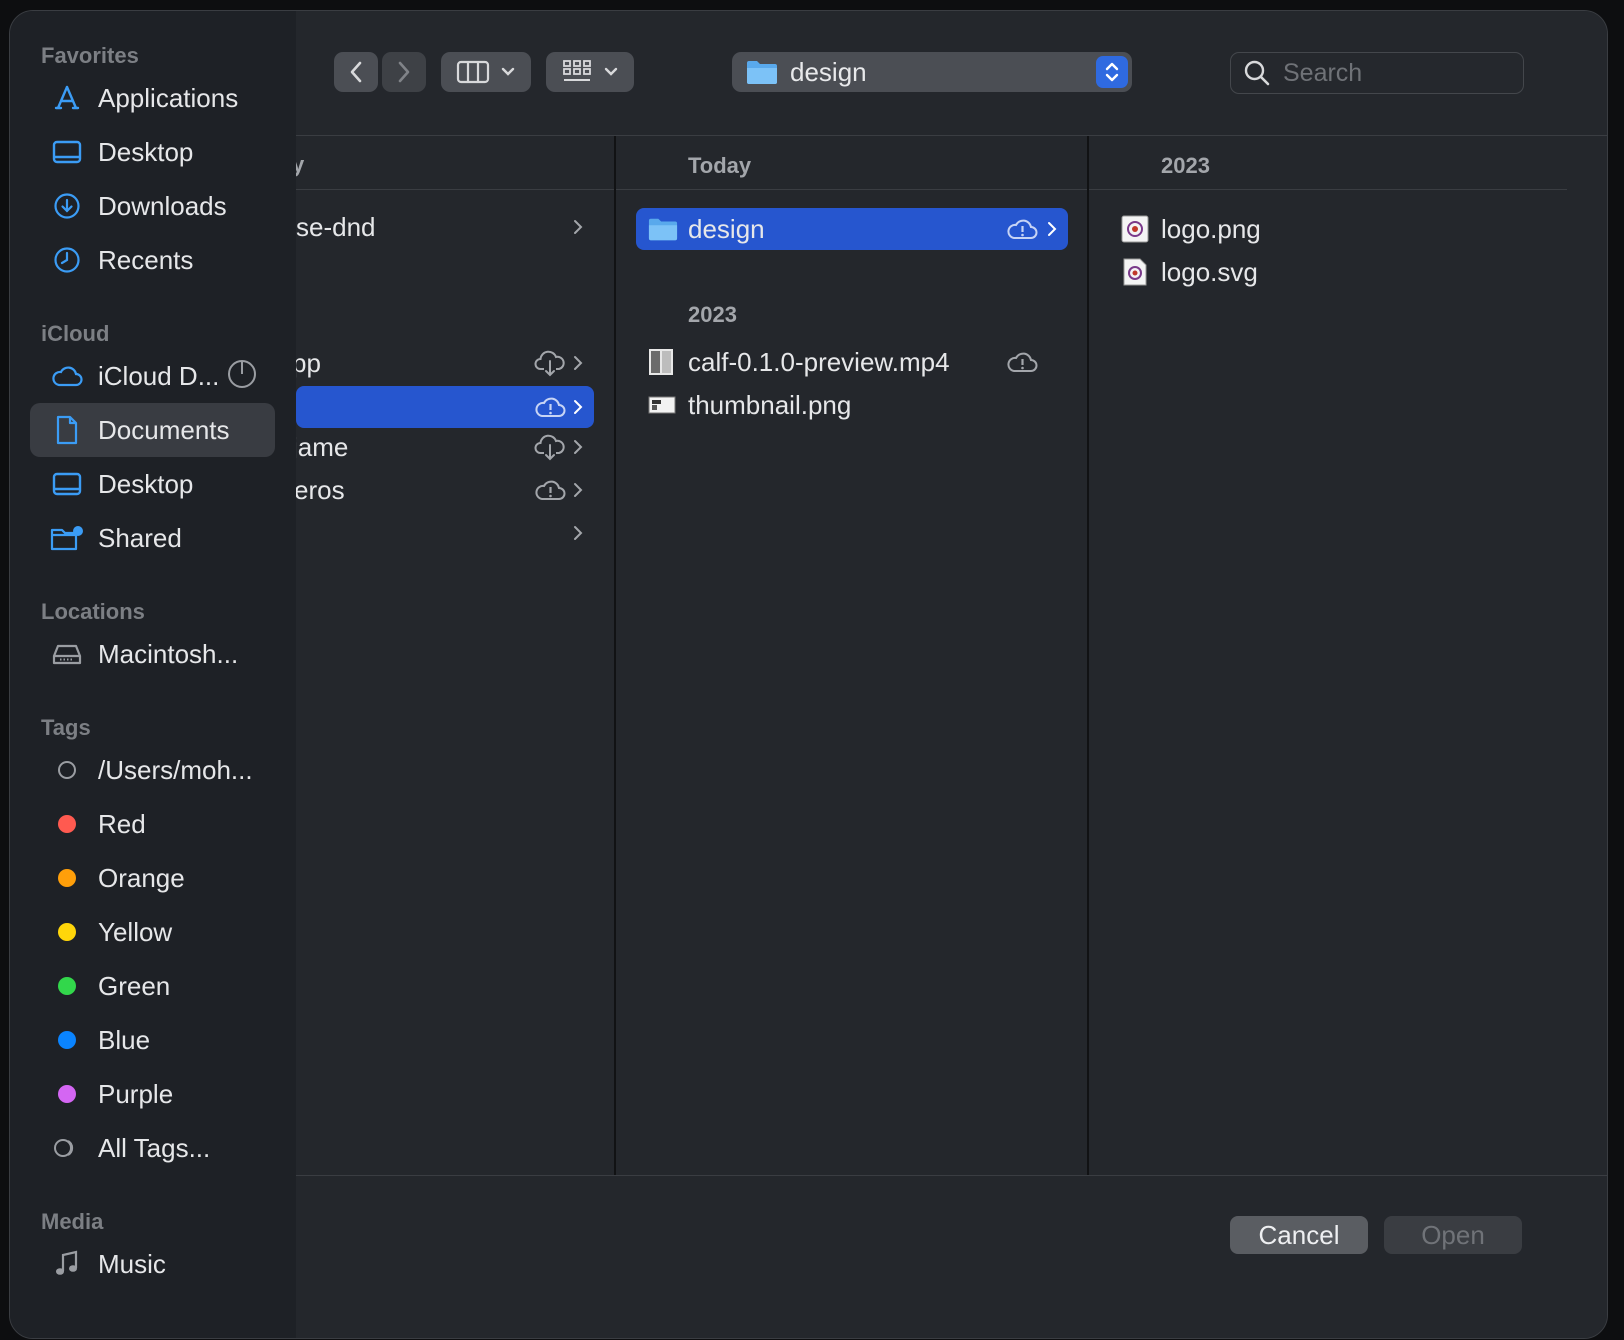 The width and height of the screenshot is (1624, 1340). Describe the element at coordinates (1257, 73) in the screenshot. I see `search-icon` at that location.